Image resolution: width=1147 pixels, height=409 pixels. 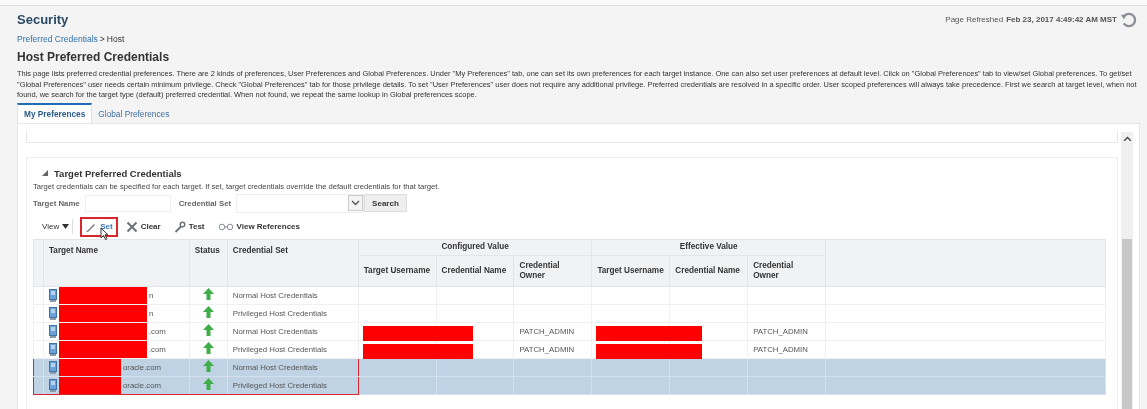 What do you see at coordinates (189, 226) in the screenshot?
I see `toolbar-button: Test` at bounding box center [189, 226].